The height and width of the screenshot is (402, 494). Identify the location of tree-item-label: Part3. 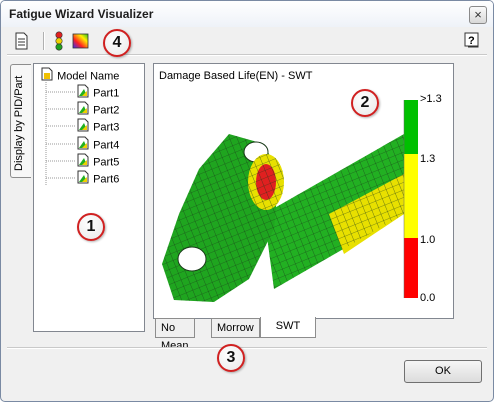
(106, 127).